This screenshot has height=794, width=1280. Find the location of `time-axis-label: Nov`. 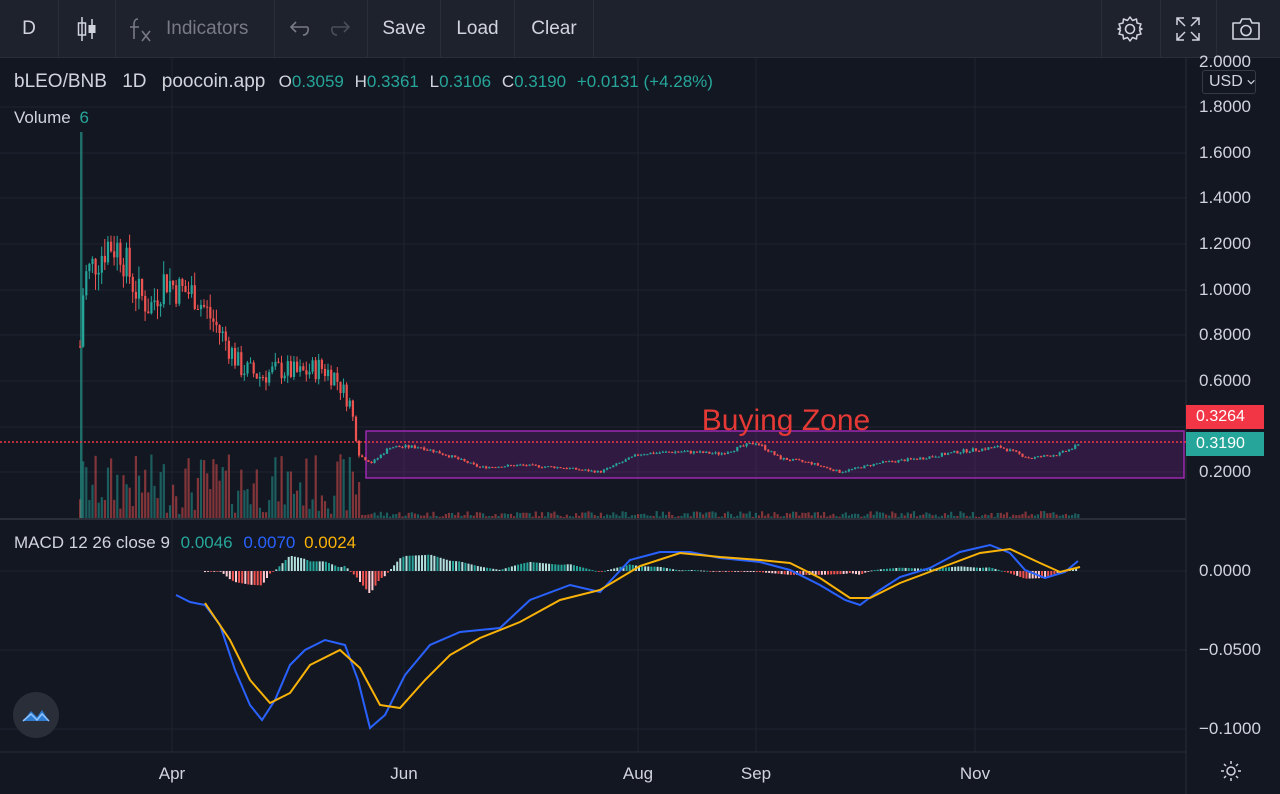

time-axis-label: Nov is located at coordinates (975, 773).